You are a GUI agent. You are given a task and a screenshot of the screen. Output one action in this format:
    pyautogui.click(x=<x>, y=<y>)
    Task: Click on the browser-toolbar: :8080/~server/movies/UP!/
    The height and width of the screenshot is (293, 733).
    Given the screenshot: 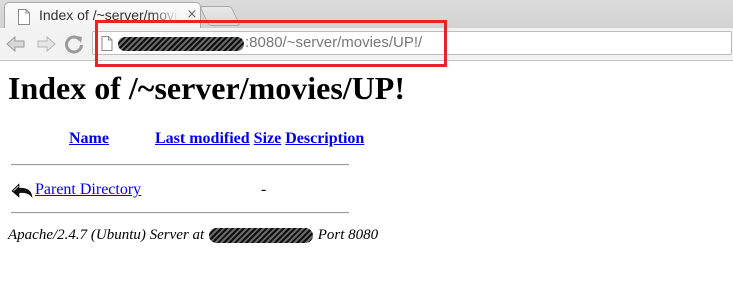 What is the action you would take?
    pyautogui.click(x=366, y=44)
    